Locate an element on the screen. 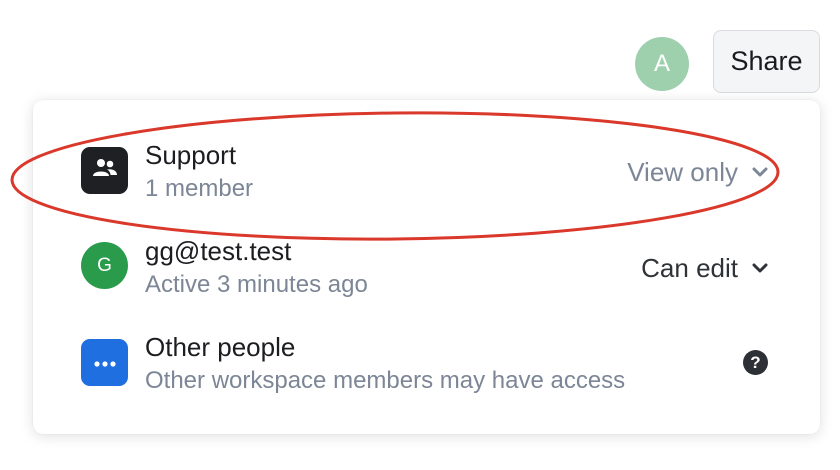 The width and height of the screenshot is (840, 470). row-title: Other people is located at coordinates (220, 347).